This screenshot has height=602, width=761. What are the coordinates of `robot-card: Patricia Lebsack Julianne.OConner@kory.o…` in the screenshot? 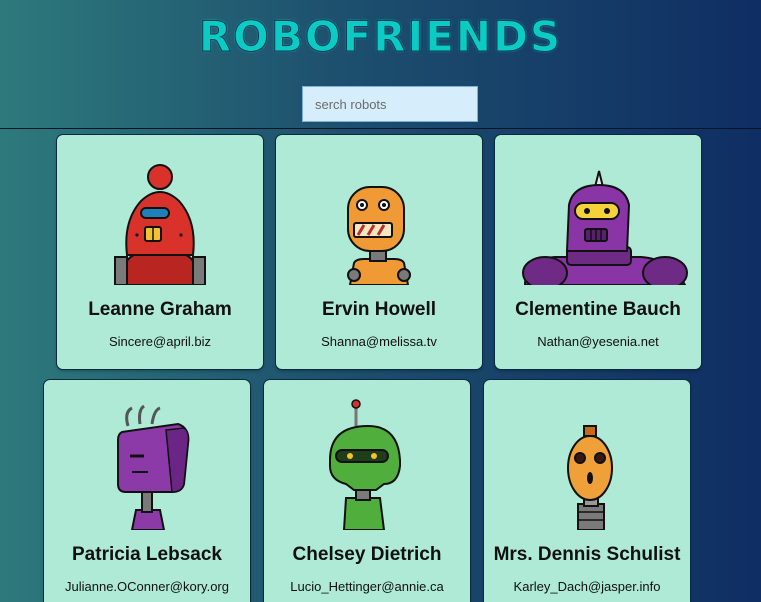 It's located at (147, 491).